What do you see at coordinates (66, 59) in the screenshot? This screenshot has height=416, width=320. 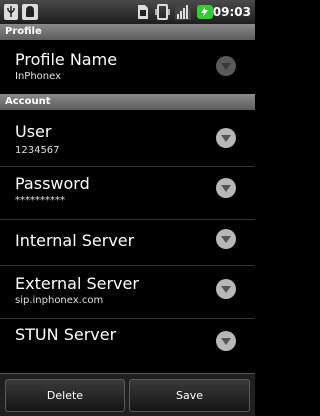 I see `pref-profile-name-title: Profile Name` at bounding box center [66, 59].